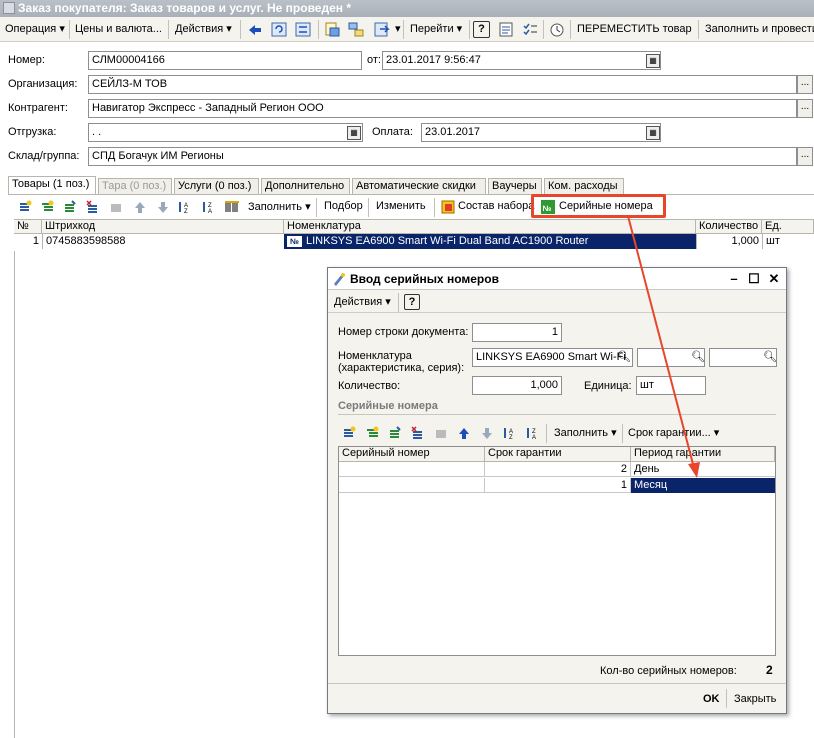 The height and width of the screenshot is (738, 814). What do you see at coordinates (305, 186) in the screenshot?
I see `tab-additional: Дополнительно` at bounding box center [305, 186].